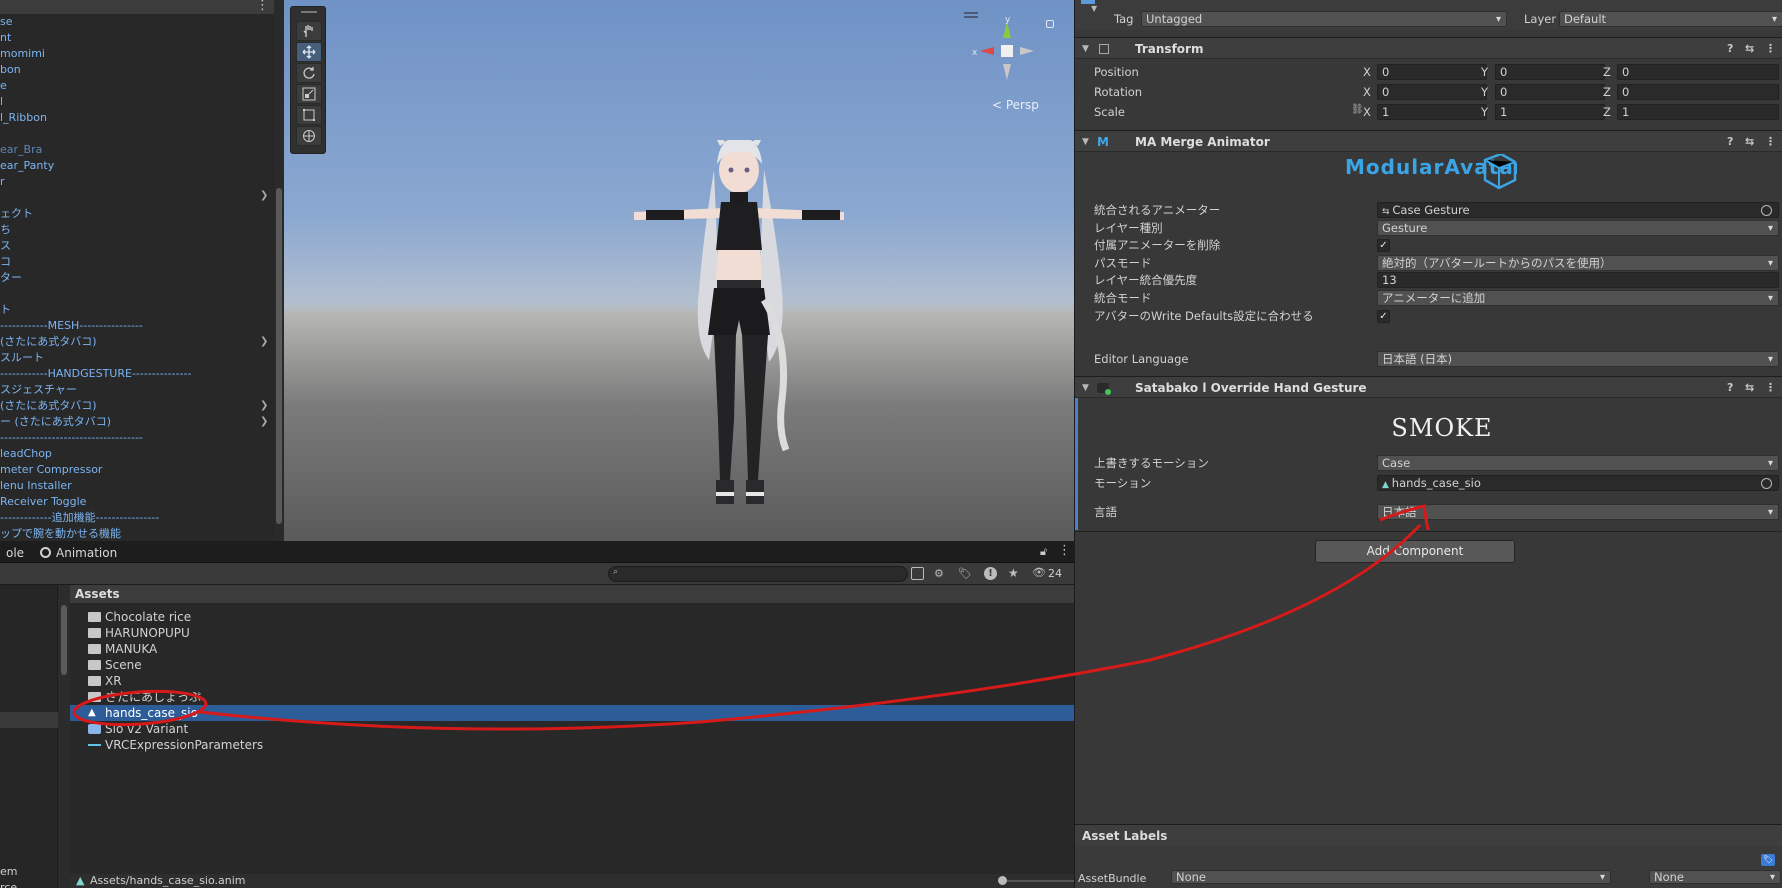  What do you see at coordinates (309, 136) in the screenshot?
I see `transform-tool-icon` at bounding box center [309, 136].